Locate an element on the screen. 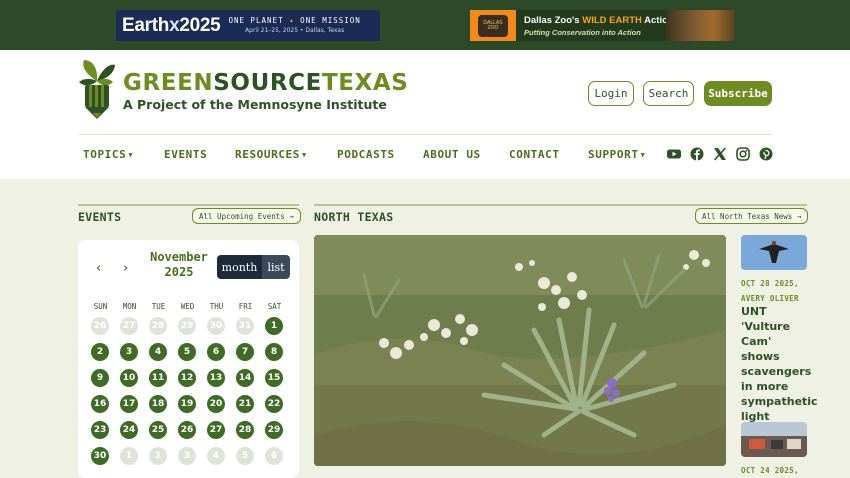 This screenshot has width=850, height=478. calendar-day-other-month: 27 is located at coordinates (129, 326).